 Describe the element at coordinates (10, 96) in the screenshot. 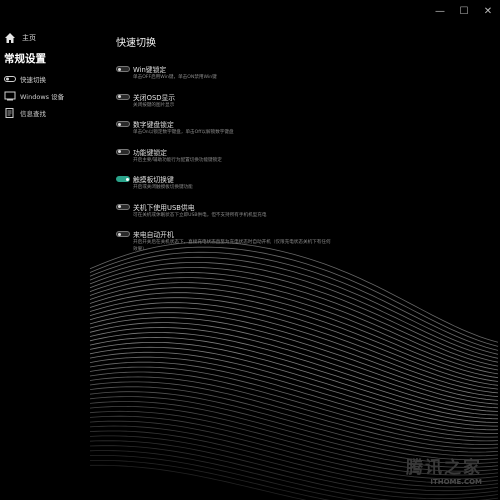

I see `windows-icon` at that location.